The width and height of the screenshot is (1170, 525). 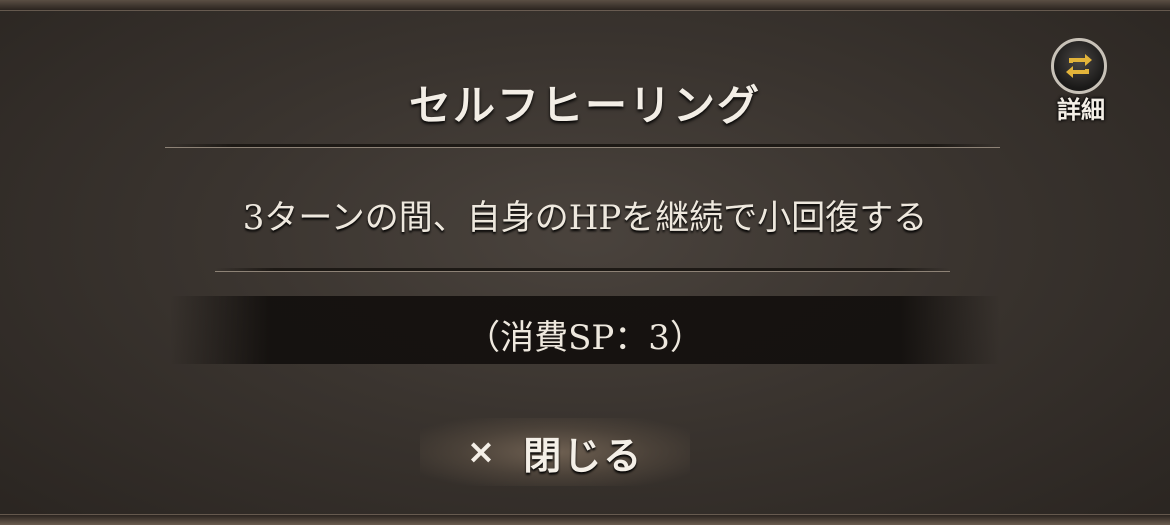 What do you see at coordinates (585, 10) in the screenshot?
I see `frame-top-line` at bounding box center [585, 10].